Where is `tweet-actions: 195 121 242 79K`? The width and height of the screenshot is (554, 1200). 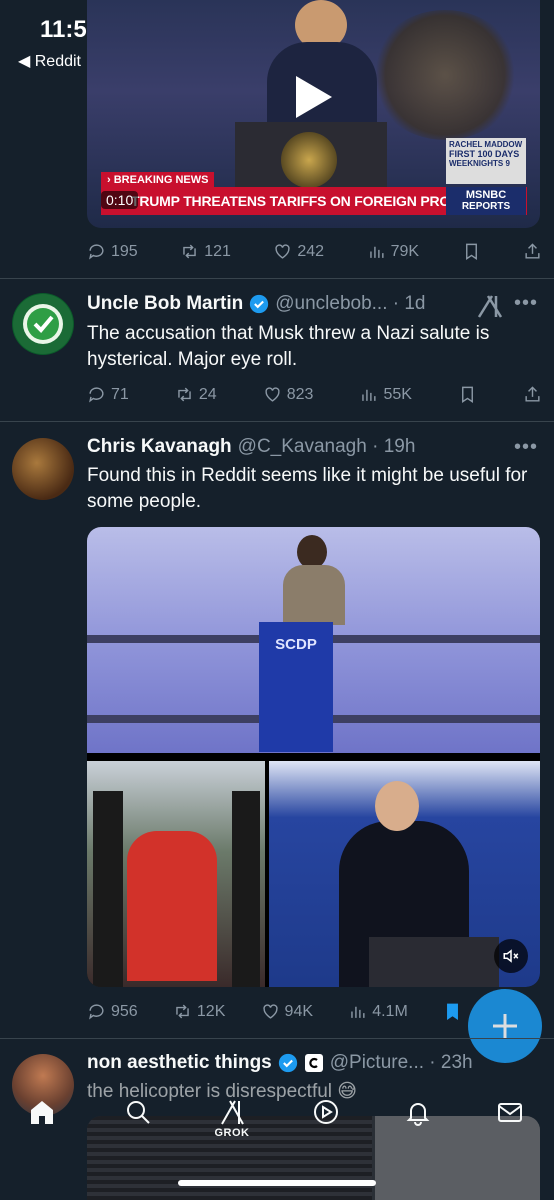 tweet-actions: 195 121 242 79K is located at coordinates (314, 251).